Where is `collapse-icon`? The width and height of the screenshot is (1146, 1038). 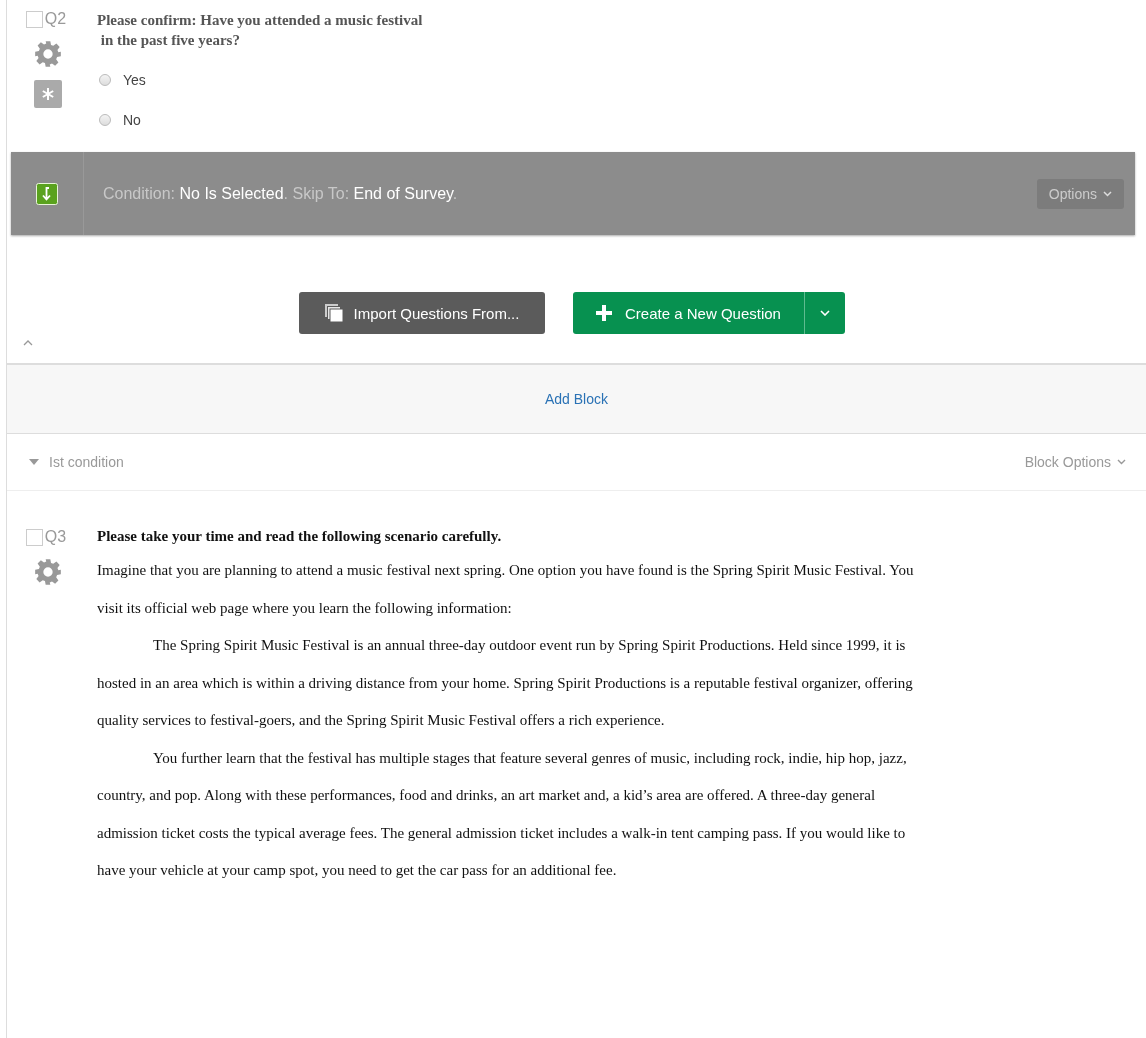 collapse-icon is located at coordinates (28, 343).